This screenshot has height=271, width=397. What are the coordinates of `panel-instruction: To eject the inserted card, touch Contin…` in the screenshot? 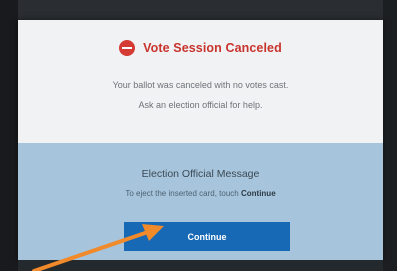 It's located at (200, 193).